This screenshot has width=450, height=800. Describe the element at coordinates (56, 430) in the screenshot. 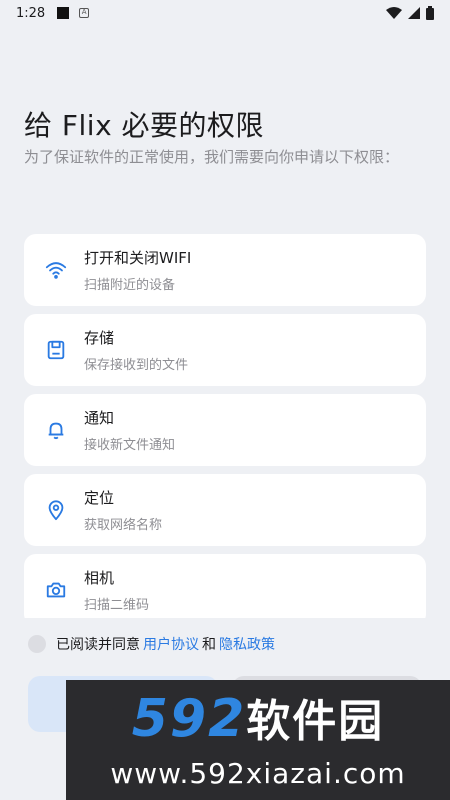

I see `bell-icon` at that location.